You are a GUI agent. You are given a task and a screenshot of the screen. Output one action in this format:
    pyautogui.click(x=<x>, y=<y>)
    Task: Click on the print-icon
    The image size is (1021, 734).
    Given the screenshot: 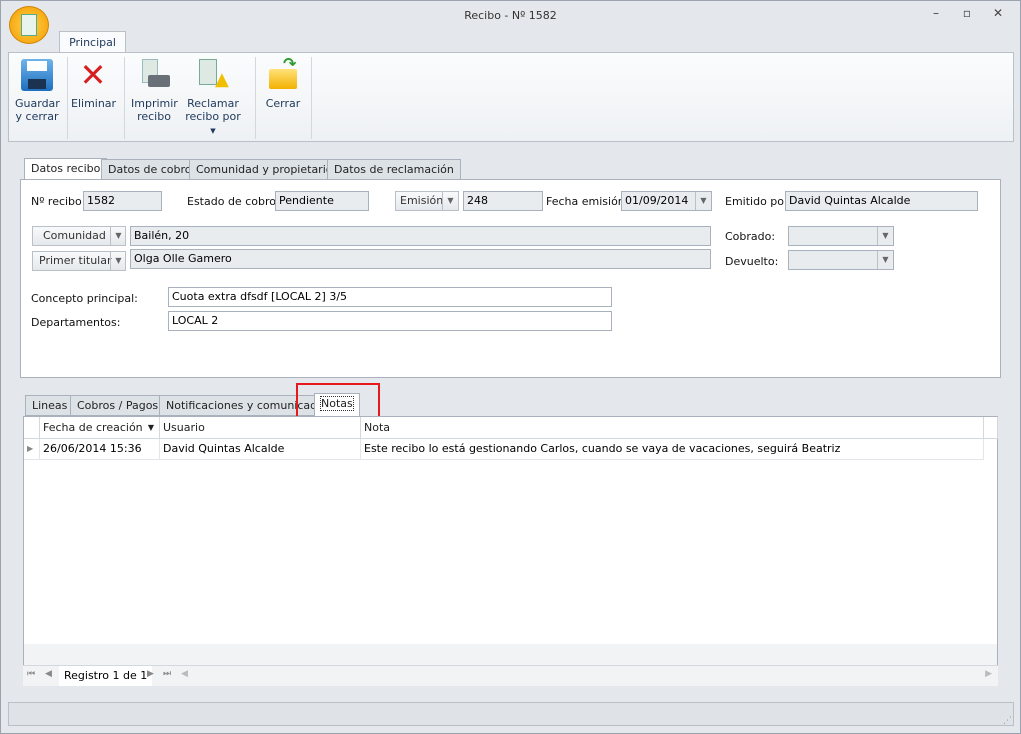 What is the action you would take?
    pyautogui.click(x=154, y=75)
    